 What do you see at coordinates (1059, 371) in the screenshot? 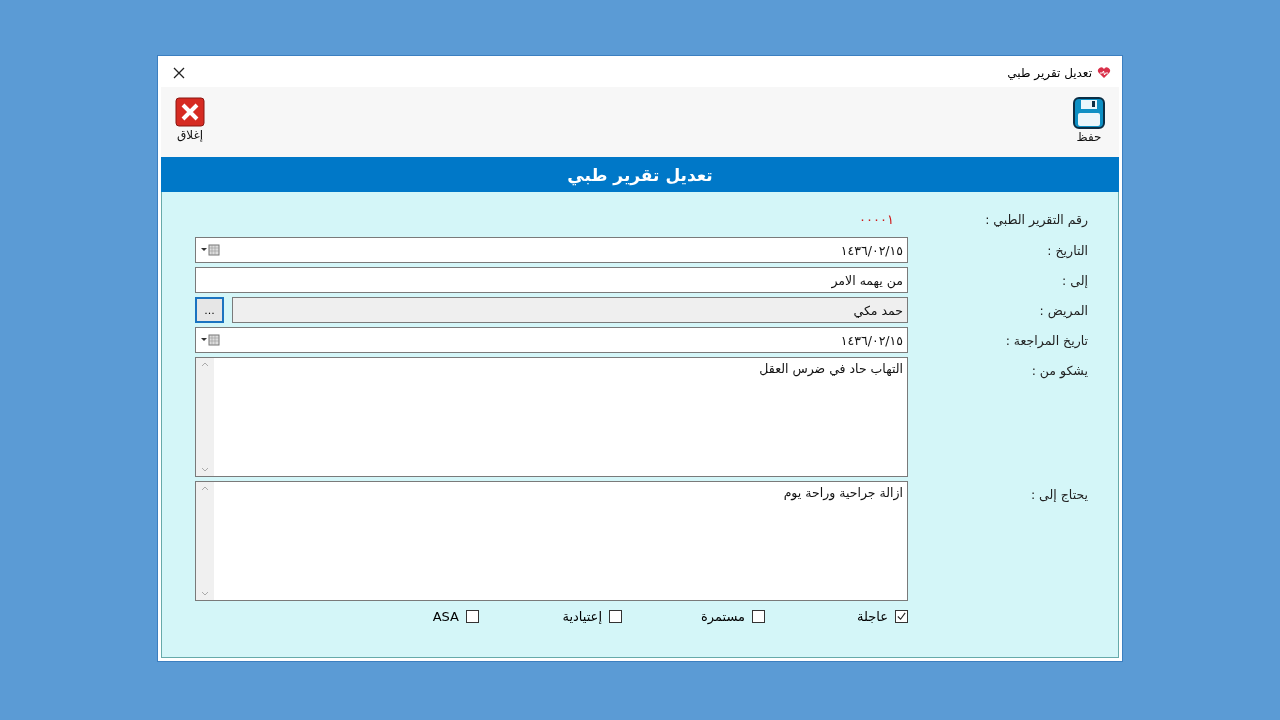
I see `field-label: يشكو من :` at bounding box center [1059, 371].